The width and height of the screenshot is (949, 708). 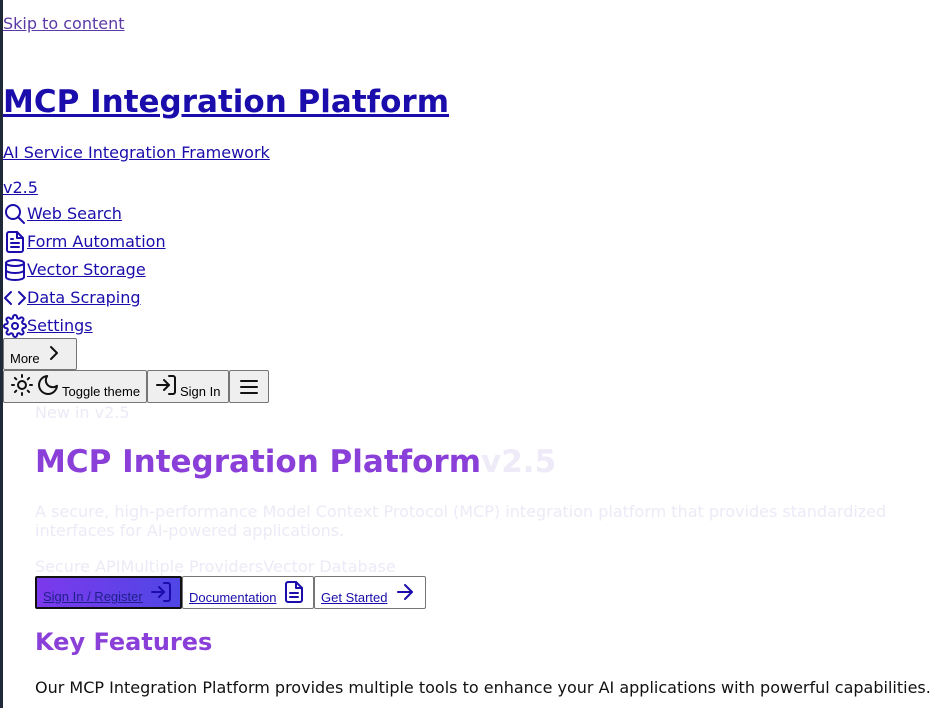 I want to click on more-label: More, so click(x=25, y=358).